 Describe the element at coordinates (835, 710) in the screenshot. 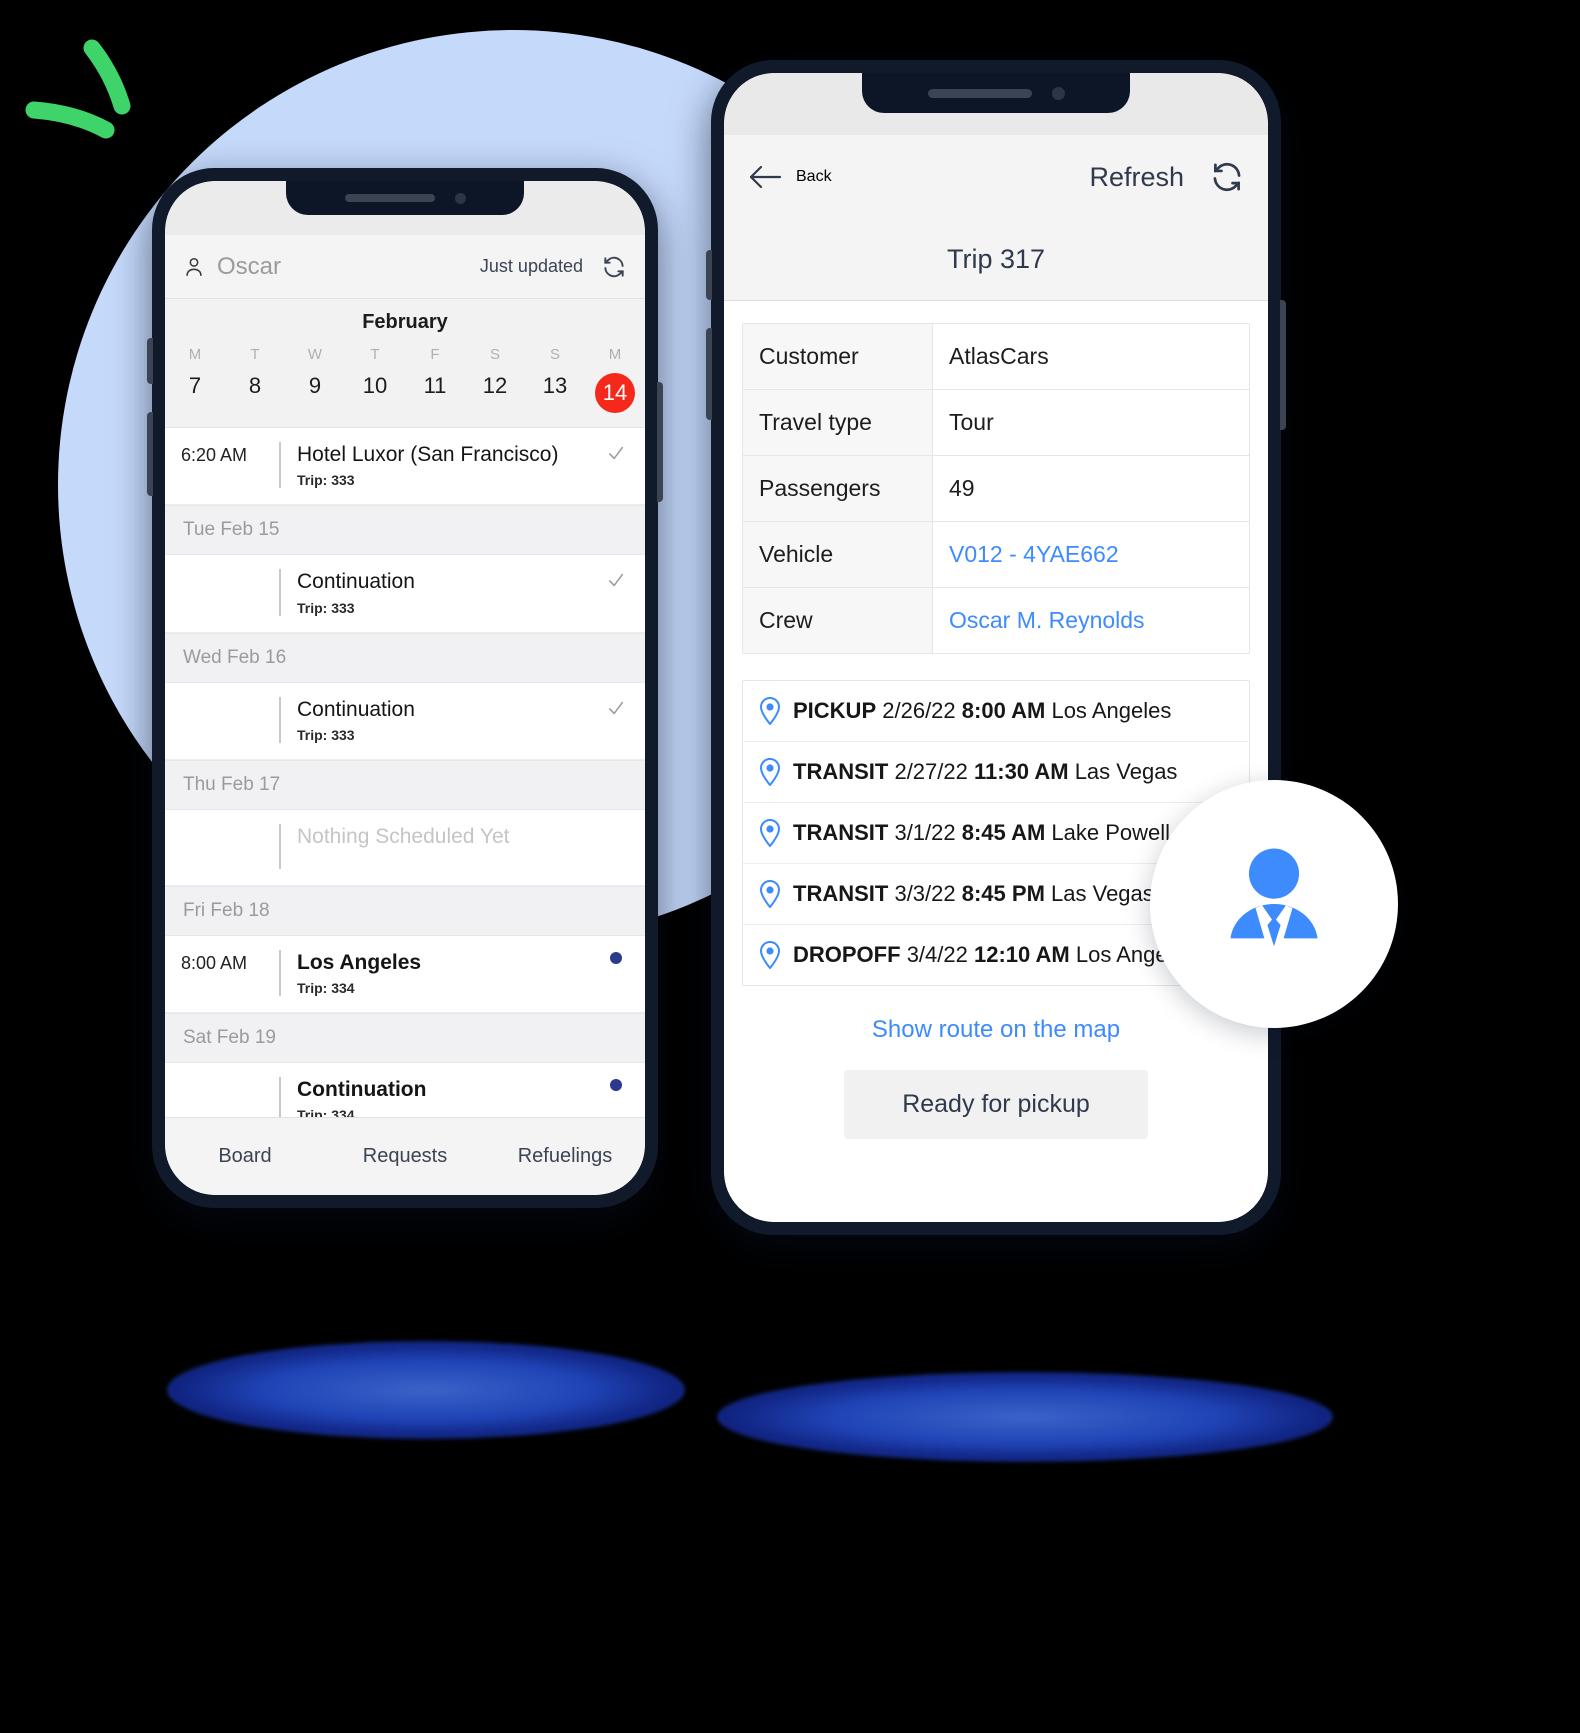

I see `itinerary-kind: PICKUP` at that location.